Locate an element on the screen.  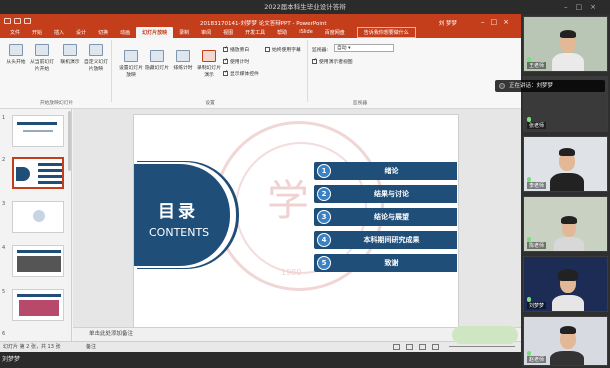
tab-view: 视图 is located at coordinates (228, 32).